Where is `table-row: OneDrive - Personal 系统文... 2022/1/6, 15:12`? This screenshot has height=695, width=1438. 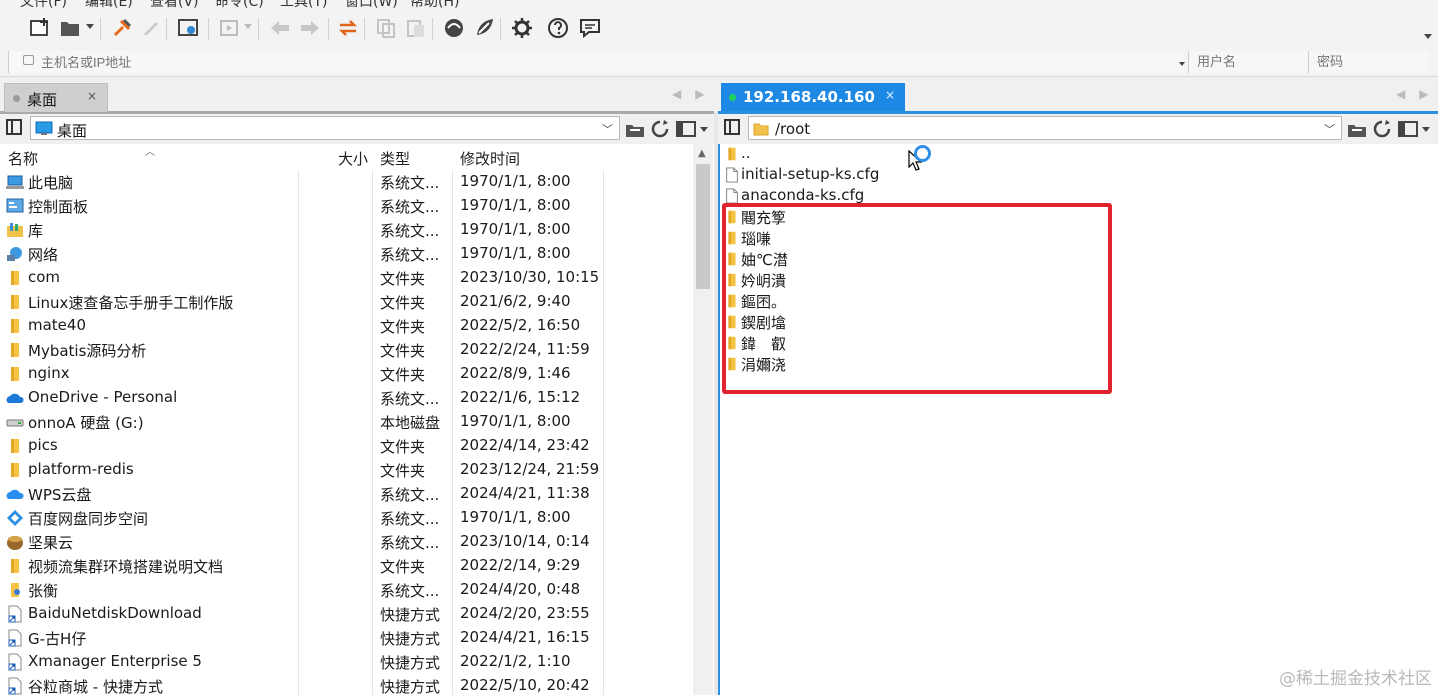 table-row: OneDrive - Personal 系统文... 2022/1/6, 15:12 is located at coordinates (346, 398).